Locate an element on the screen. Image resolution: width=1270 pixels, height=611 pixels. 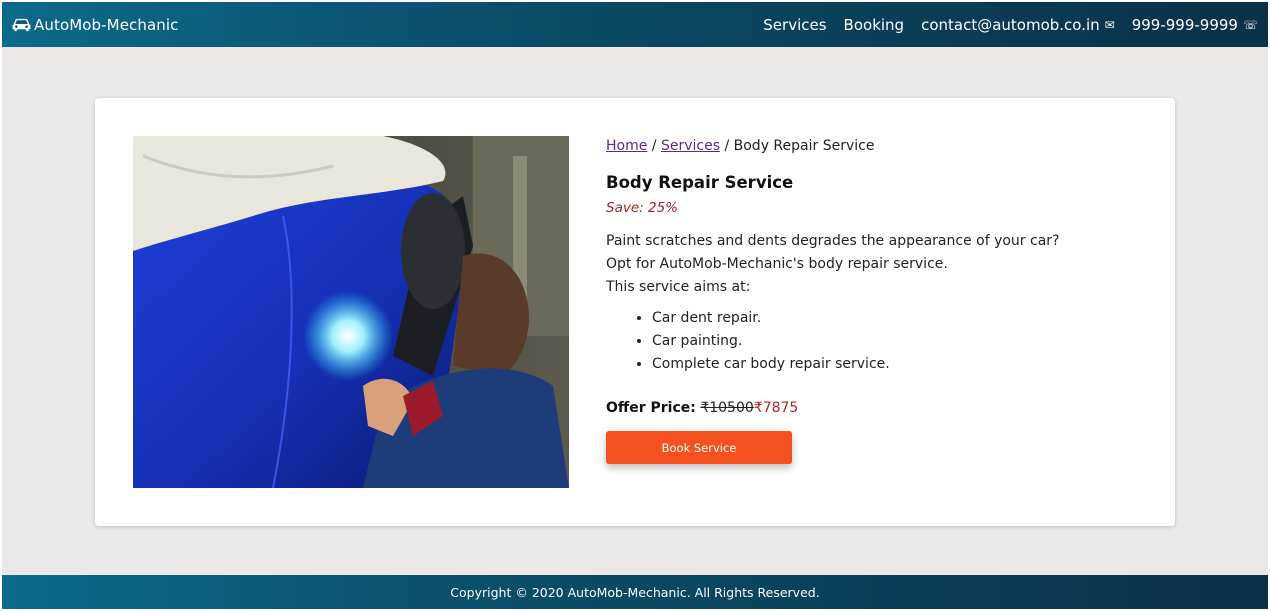
original-price: ₹10500 is located at coordinates (727, 408).